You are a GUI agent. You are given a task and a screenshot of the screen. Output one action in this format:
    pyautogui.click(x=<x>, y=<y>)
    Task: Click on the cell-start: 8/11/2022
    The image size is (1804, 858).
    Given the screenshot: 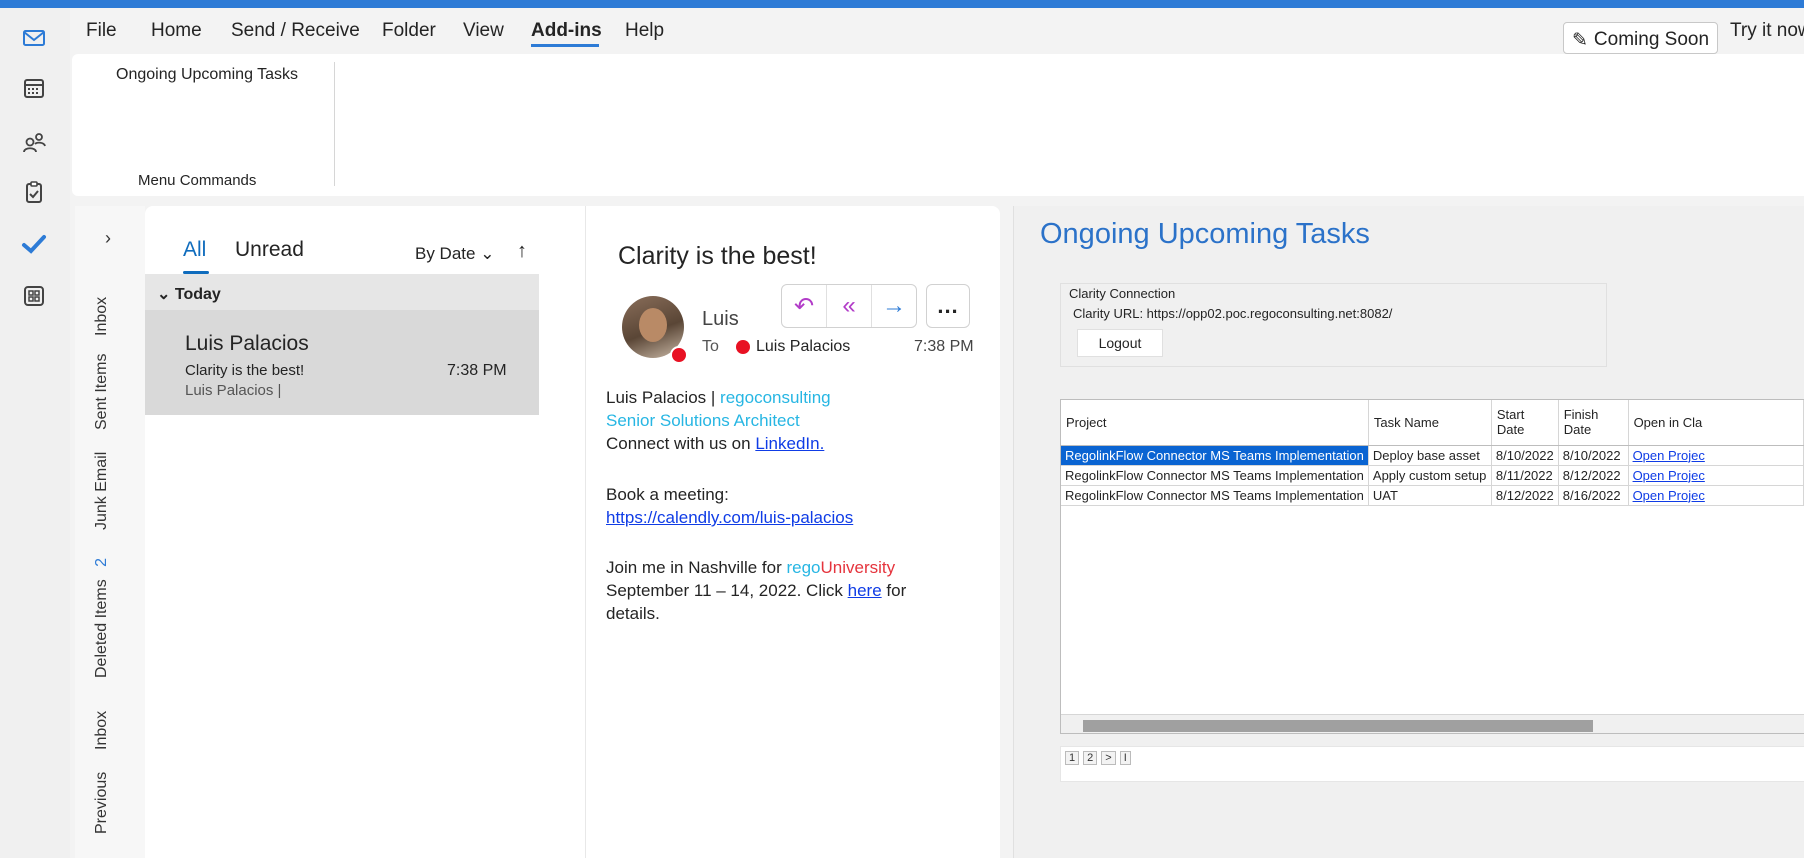 What is the action you would take?
    pyautogui.click(x=1525, y=475)
    